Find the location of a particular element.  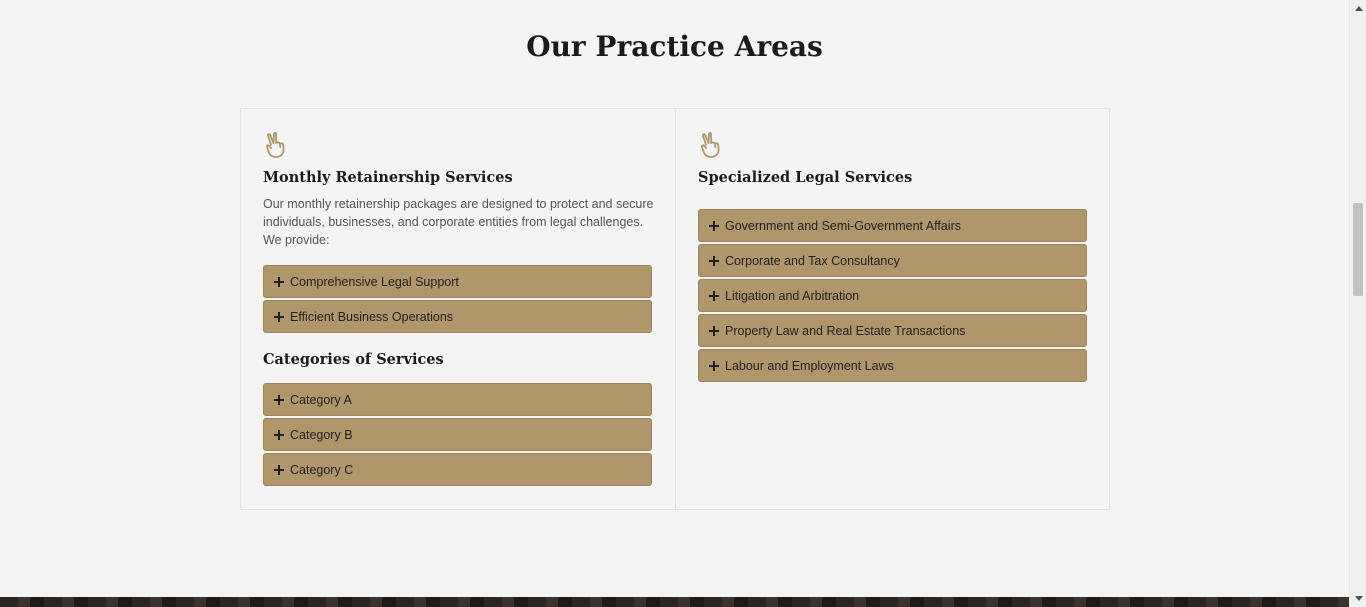

categories-accordion: Category A Category B Category C is located at coordinates (457, 434).